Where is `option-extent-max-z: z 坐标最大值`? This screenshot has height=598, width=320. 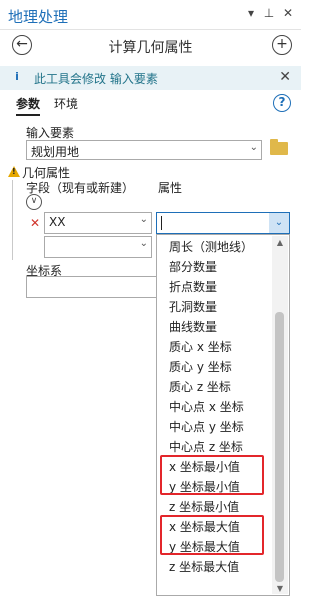 option-extent-max-z: z 坐标最大值 is located at coordinates (204, 566).